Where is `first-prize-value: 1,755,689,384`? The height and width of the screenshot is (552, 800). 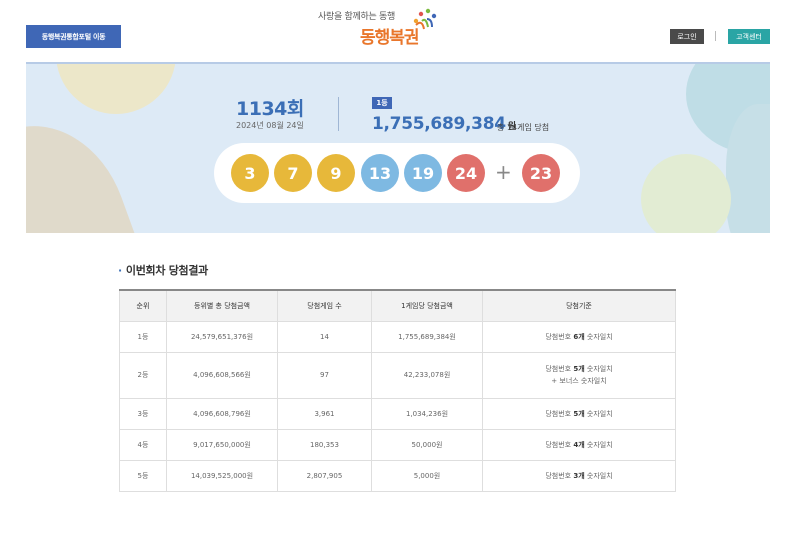 first-prize-value: 1,755,689,384 is located at coordinates (439, 124).